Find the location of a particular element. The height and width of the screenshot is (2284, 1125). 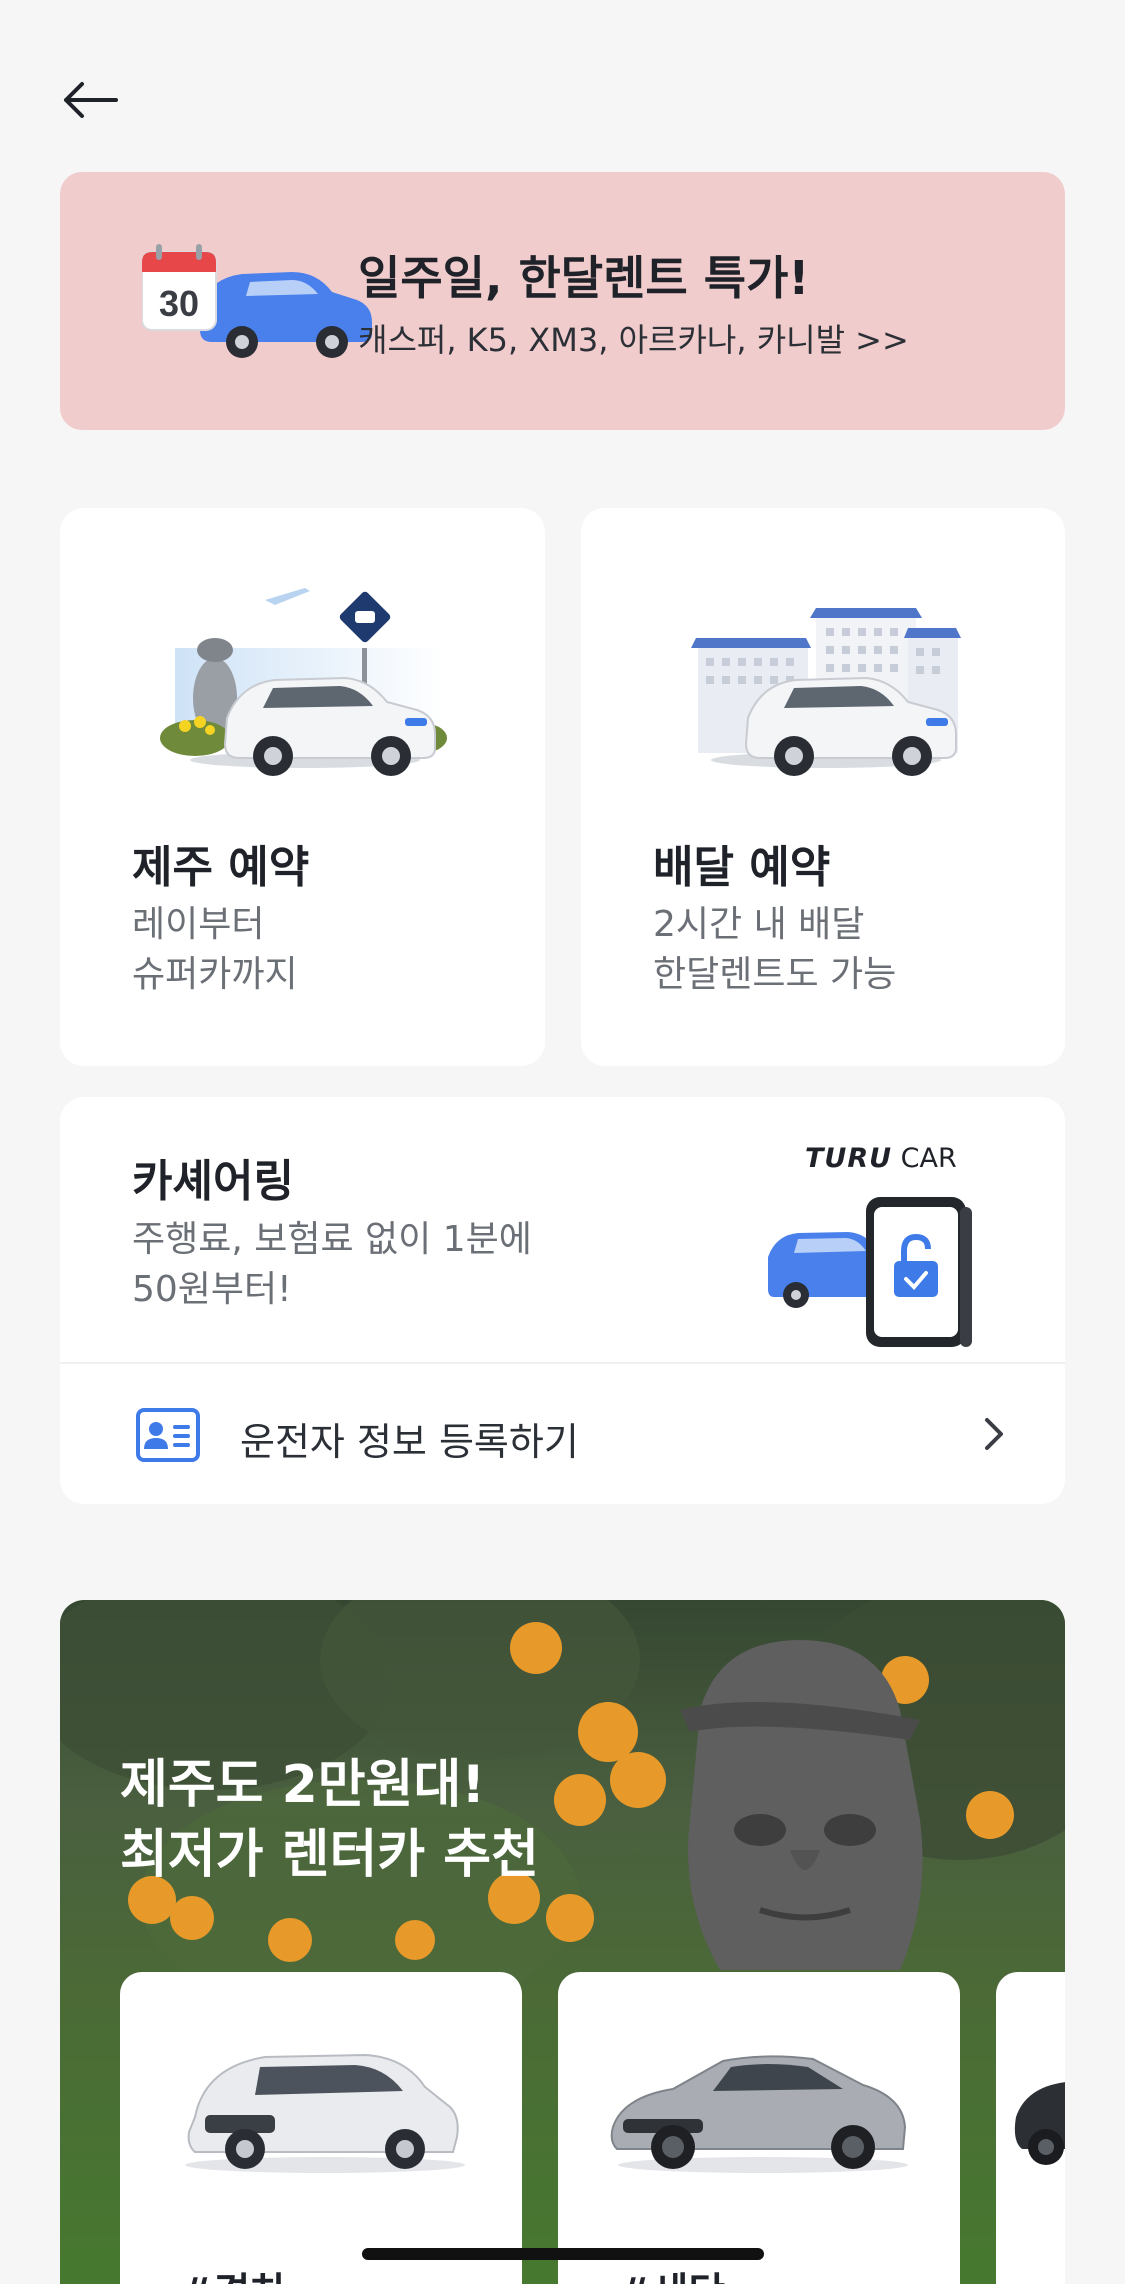

rec-car-card: #경차 is located at coordinates (321, 2128).